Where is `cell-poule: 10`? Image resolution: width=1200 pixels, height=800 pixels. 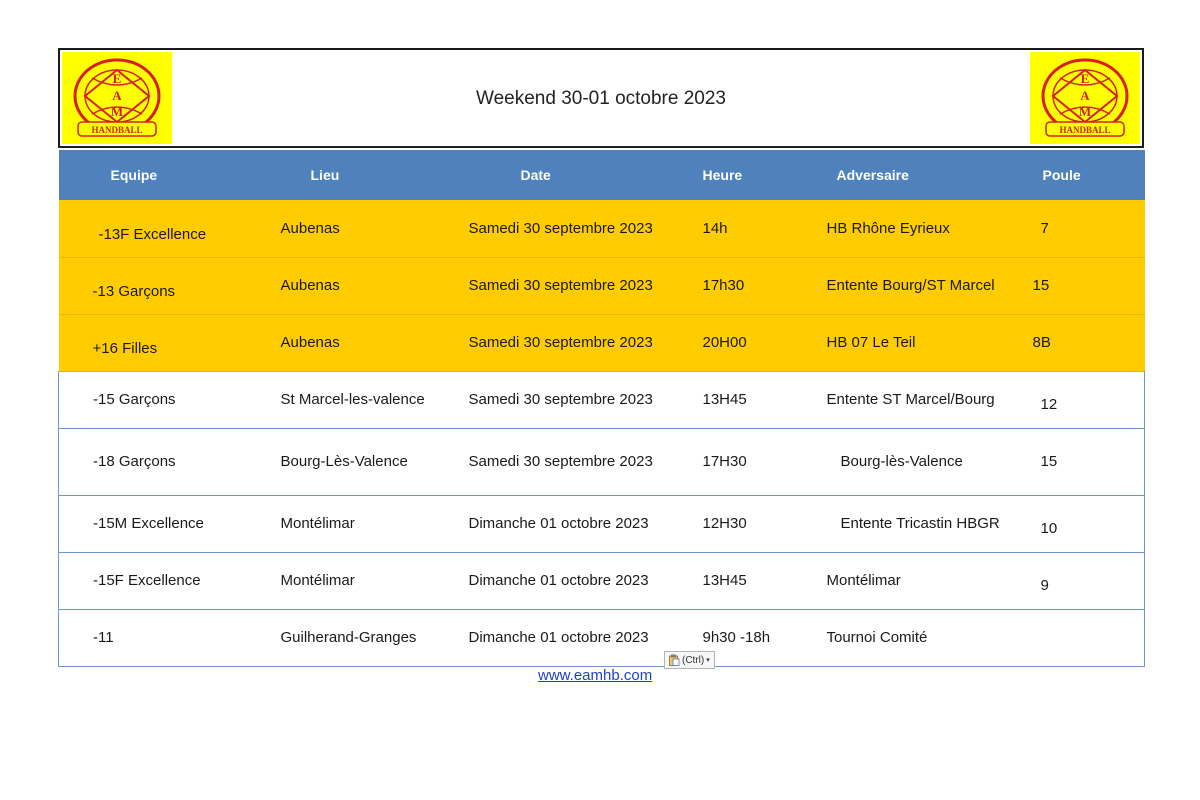
cell-poule: 10 is located at coordinates (1085, 523).